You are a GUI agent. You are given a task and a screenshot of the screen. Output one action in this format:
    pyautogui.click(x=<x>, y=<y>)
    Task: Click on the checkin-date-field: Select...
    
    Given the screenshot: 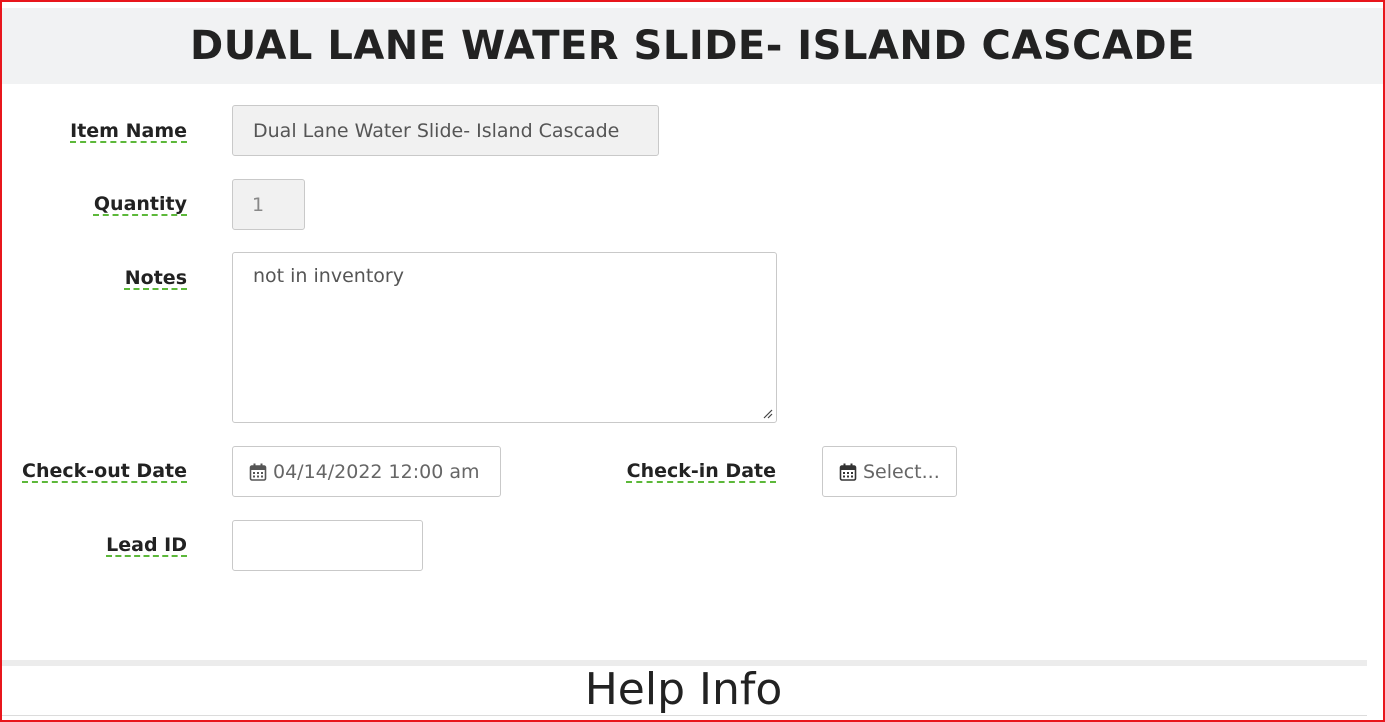 What is the action you would take?
    pyautogui.click(x=889, y=471)
    